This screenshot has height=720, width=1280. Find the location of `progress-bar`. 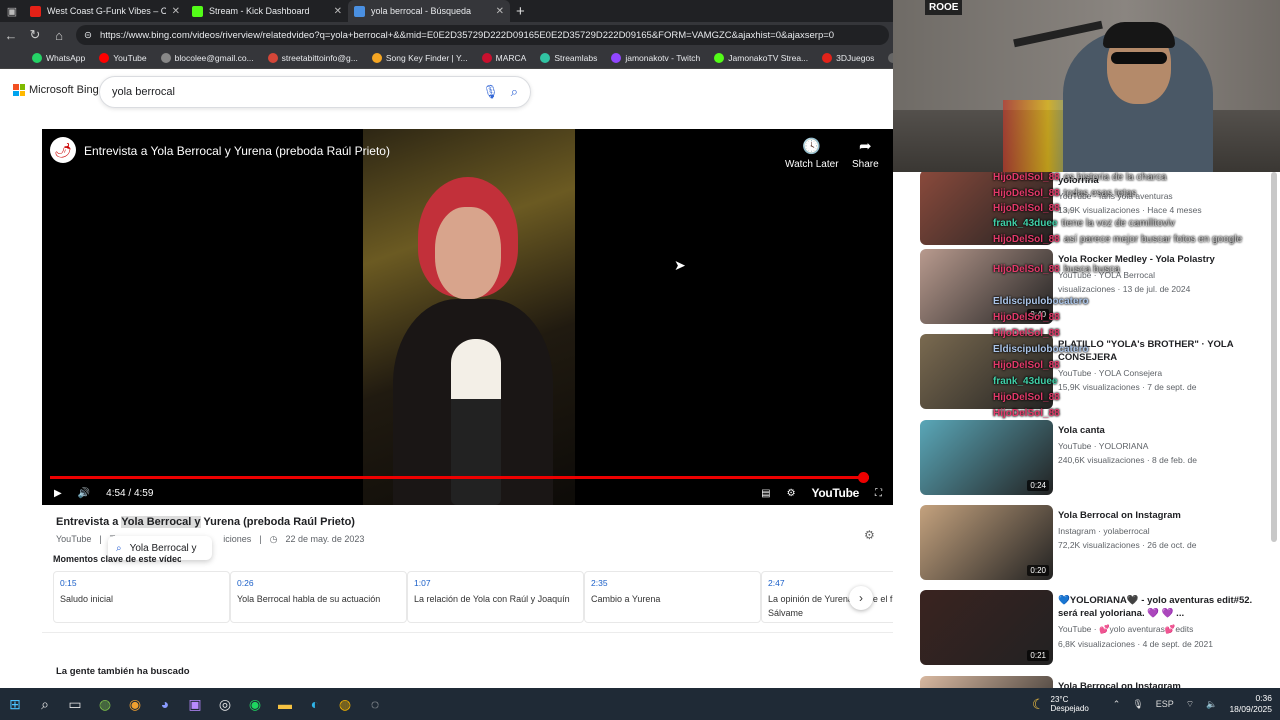

progress-bar is located at coordinates (460, 477).